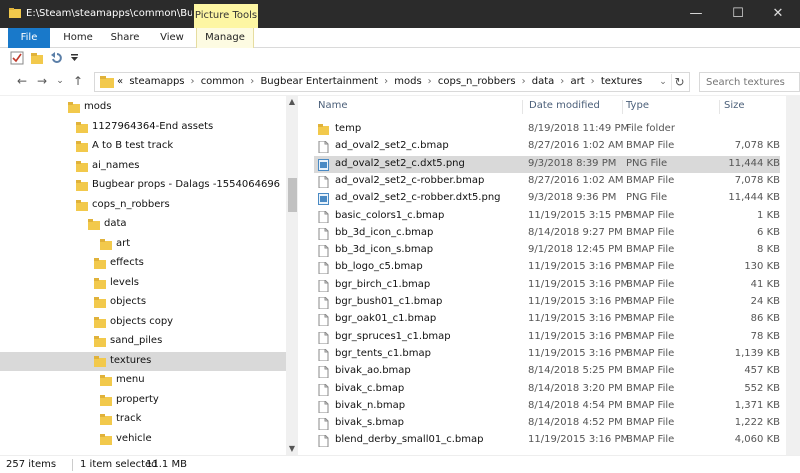 The width and height of the screenshot is (800, 473). I want to click on file-row: temp 8/19/2018 11:49 PM File folder, so click(547, 129).